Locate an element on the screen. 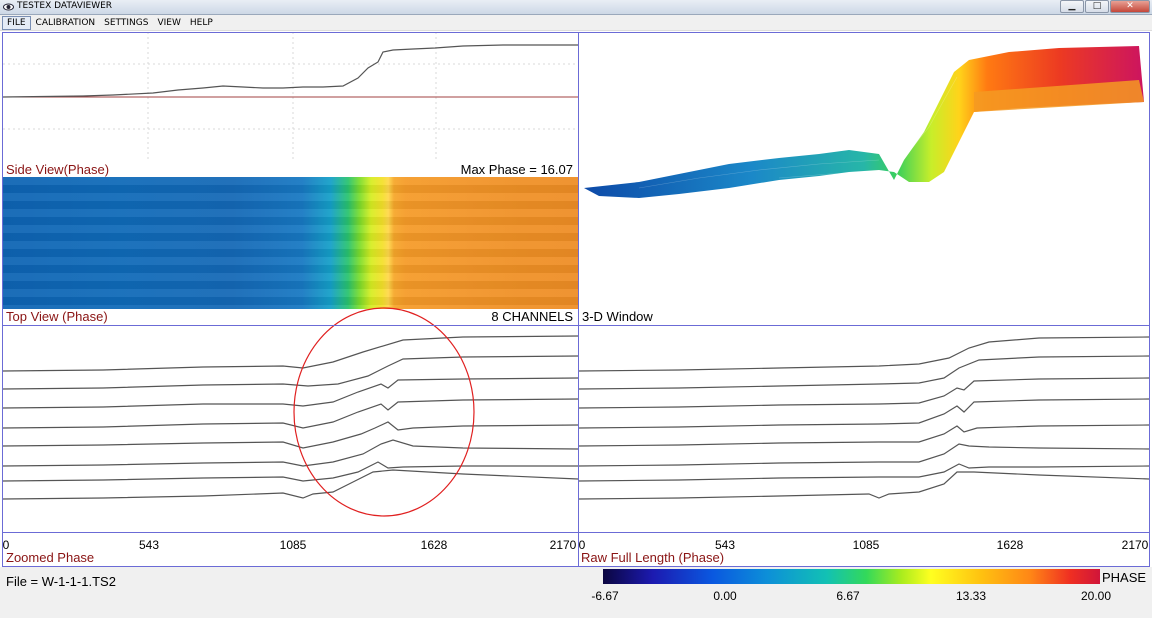 This screenshot has height=618, width=1152. top-view-panel: Top View (Phase) 8 CHANNELS is located at coordinates (290, 251).